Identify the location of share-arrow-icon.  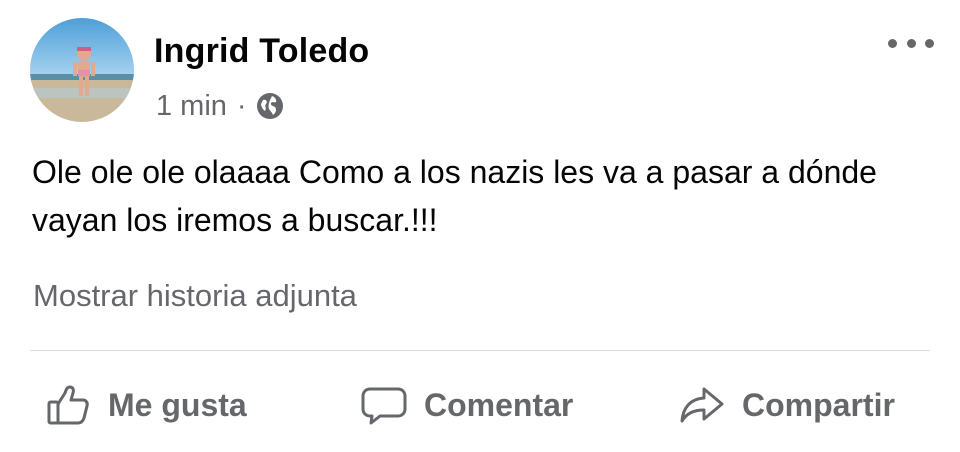
(702, 405).